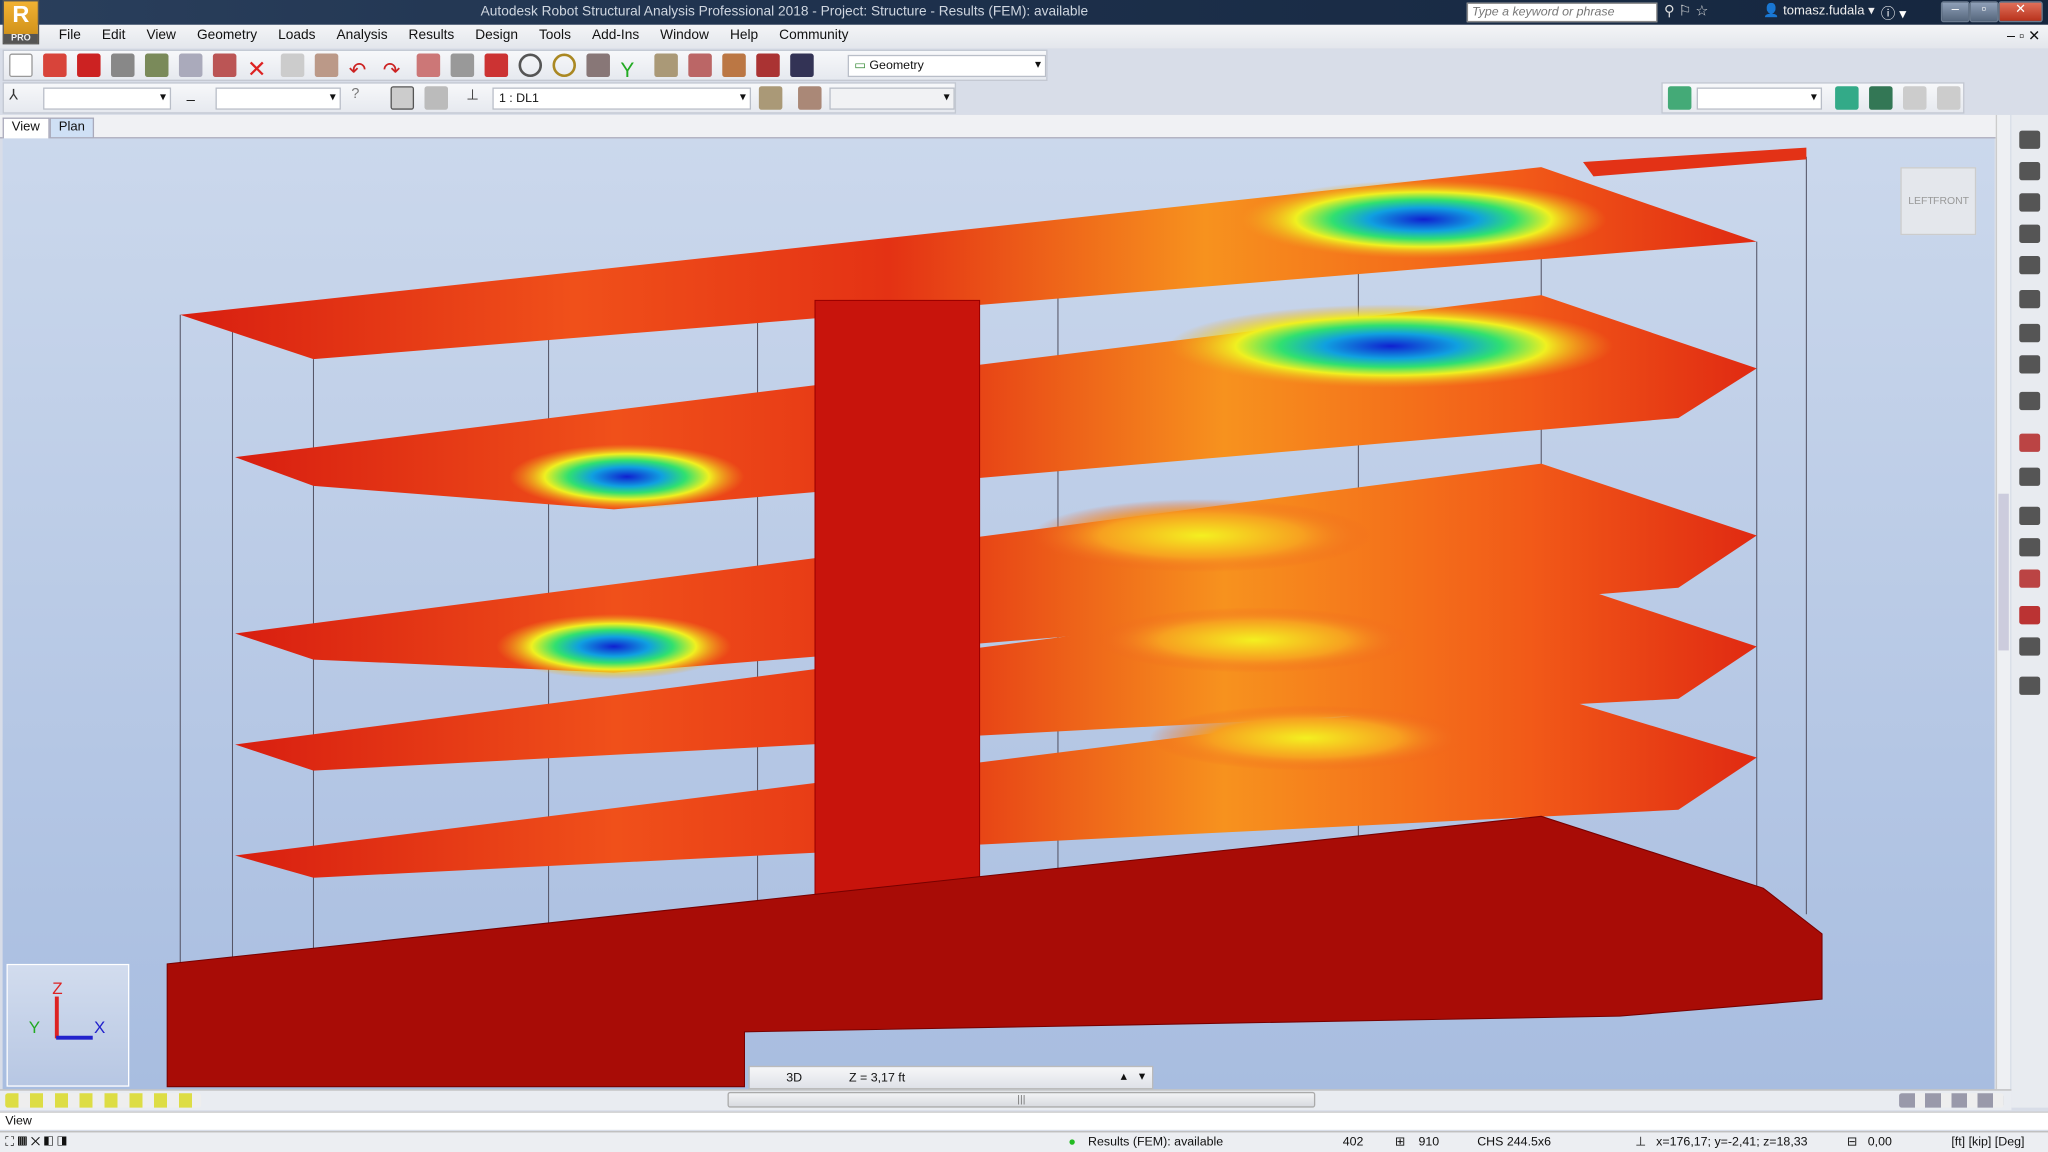 This screenshot has width=2048, height=1152. I want to click on viewcube-left: LEFT, so click(1921, 201).